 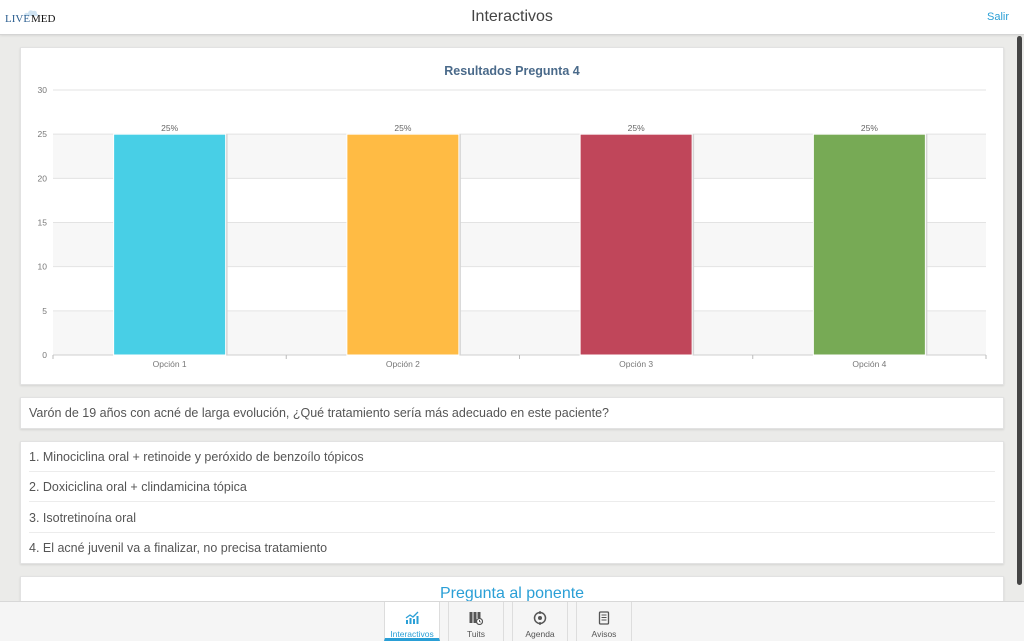 I want to click on tab-label: Interactivos, so click(x=412, y=634).